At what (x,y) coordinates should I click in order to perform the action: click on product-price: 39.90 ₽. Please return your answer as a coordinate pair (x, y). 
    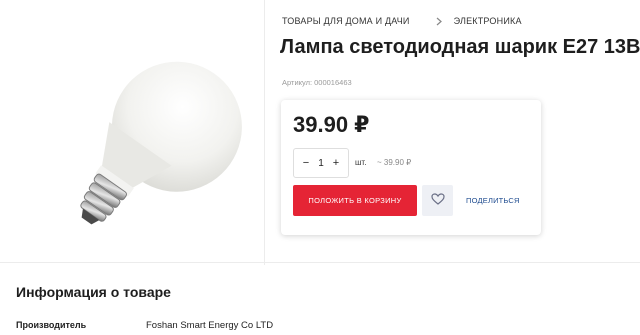
    Looking at the image, I should click on (331, 124).